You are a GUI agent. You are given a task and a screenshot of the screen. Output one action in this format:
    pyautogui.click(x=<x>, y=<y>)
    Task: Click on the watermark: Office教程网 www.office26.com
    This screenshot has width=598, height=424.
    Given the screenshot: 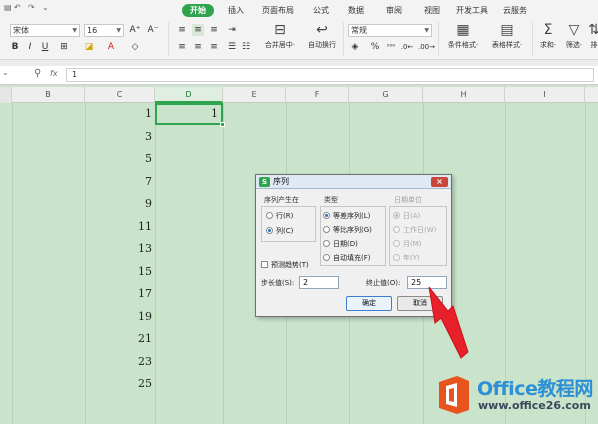 What is the action you would take?
    pyautogui.click(x=515, y=396)
    